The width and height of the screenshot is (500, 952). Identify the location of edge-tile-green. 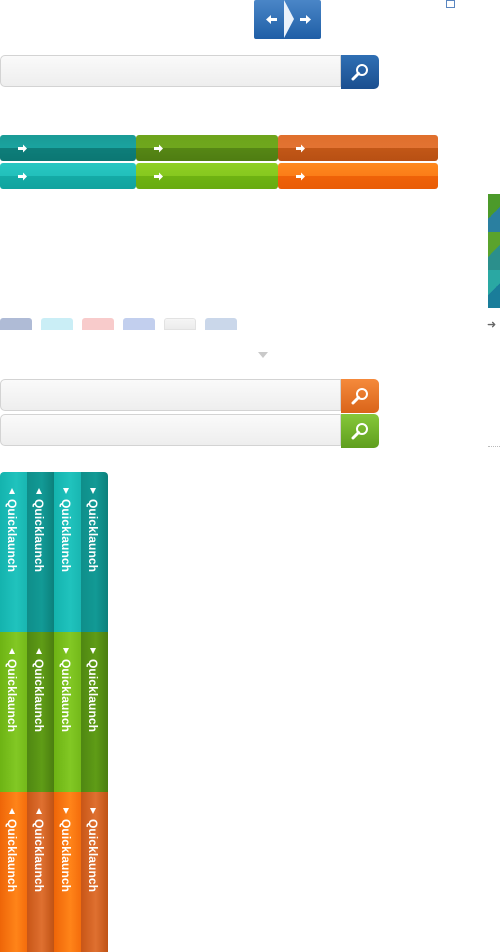
(494, 213).